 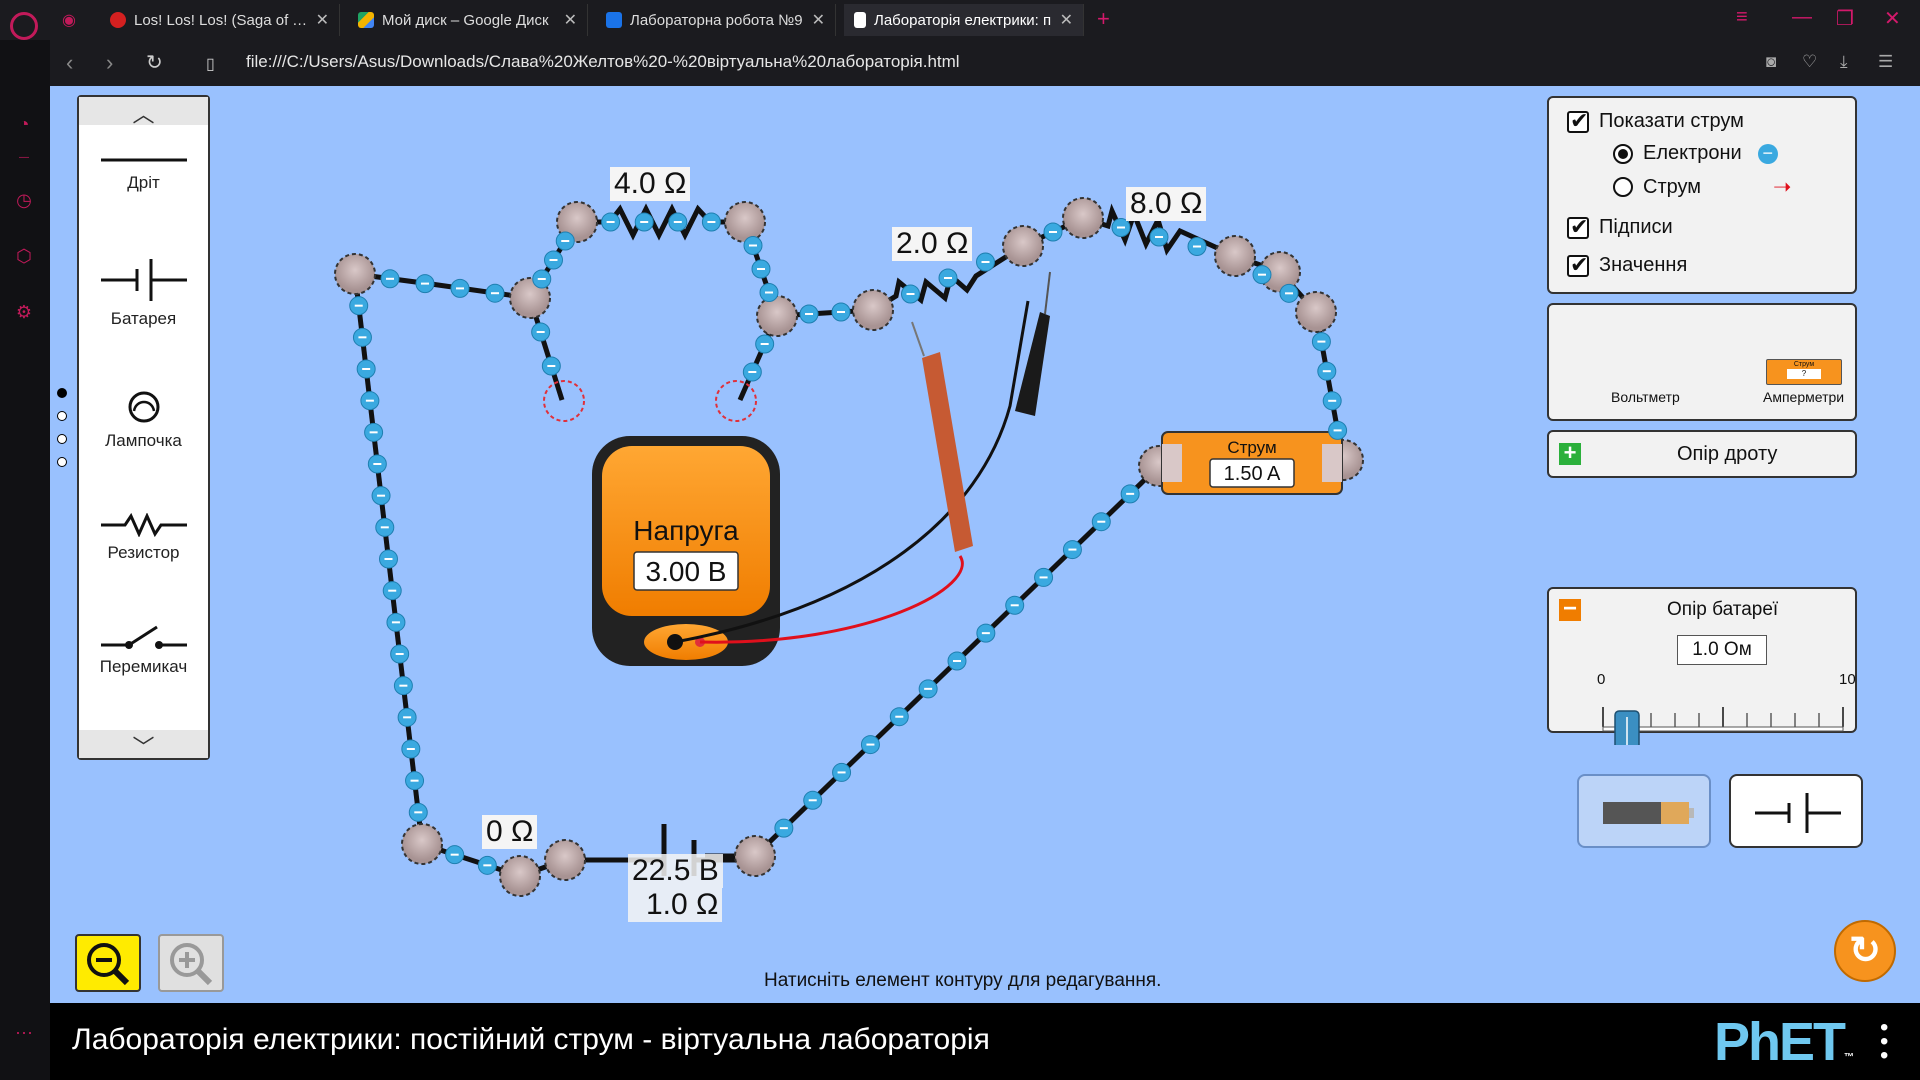 What do you see at coordinates (1578, 227) in the screenshot?
I see `checkbox-checked-icon` at bounding box center [1578, 227].